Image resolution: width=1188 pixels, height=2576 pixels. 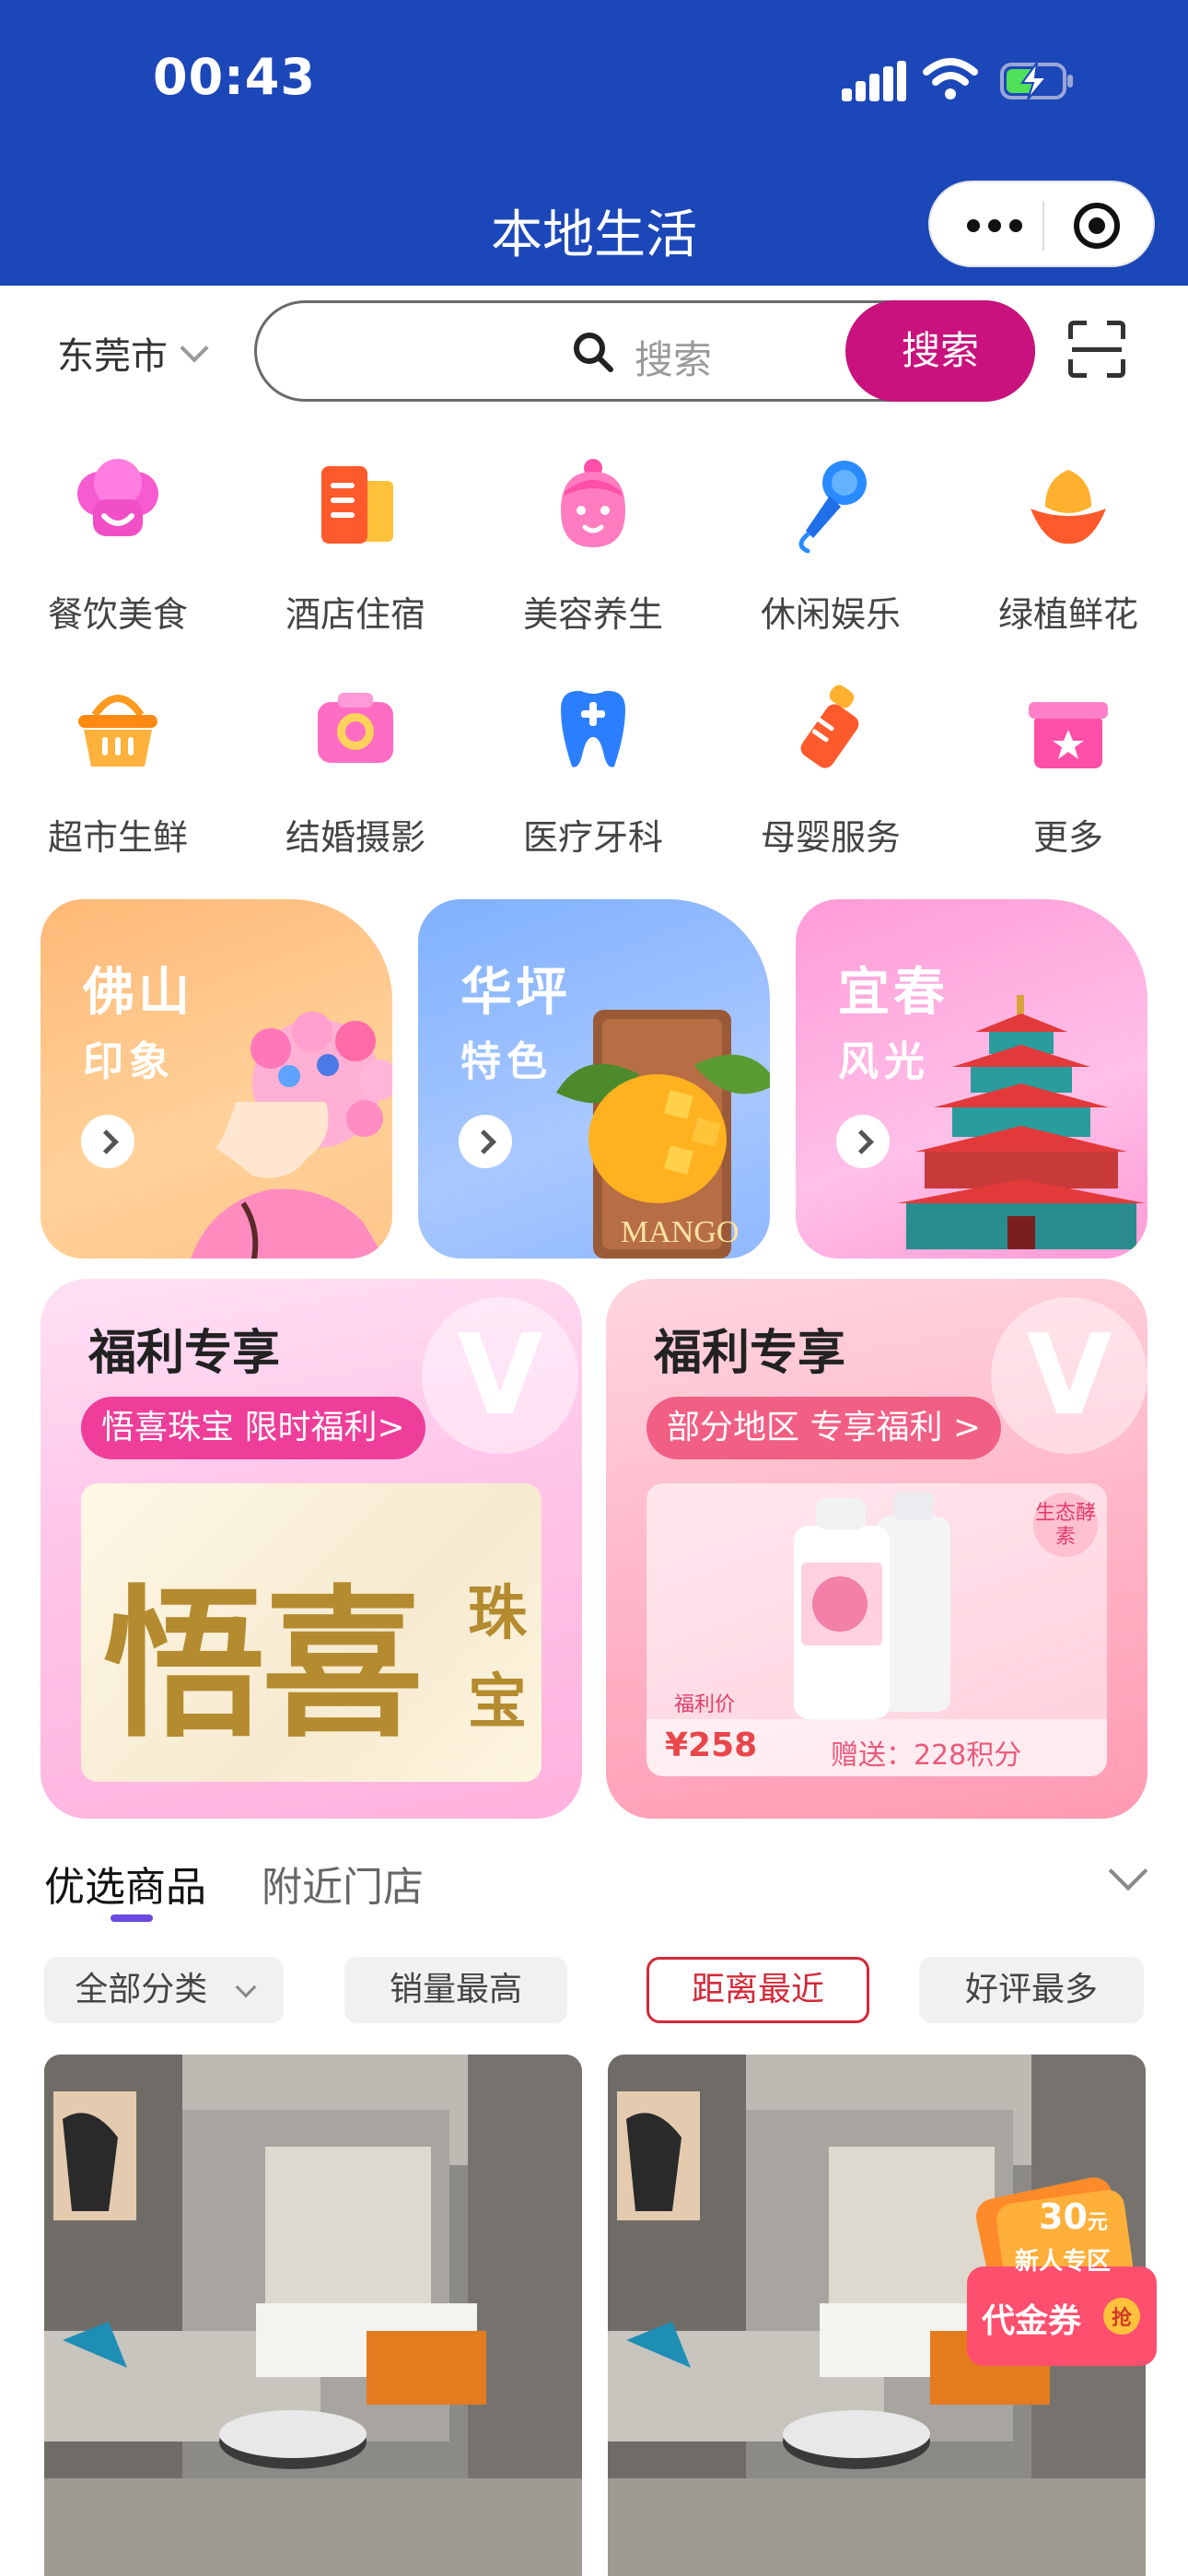 What do you see at coordinates (112, 356) in the screenshot?
I see `city-name: 东莞市` at bounding box center [112, 356].